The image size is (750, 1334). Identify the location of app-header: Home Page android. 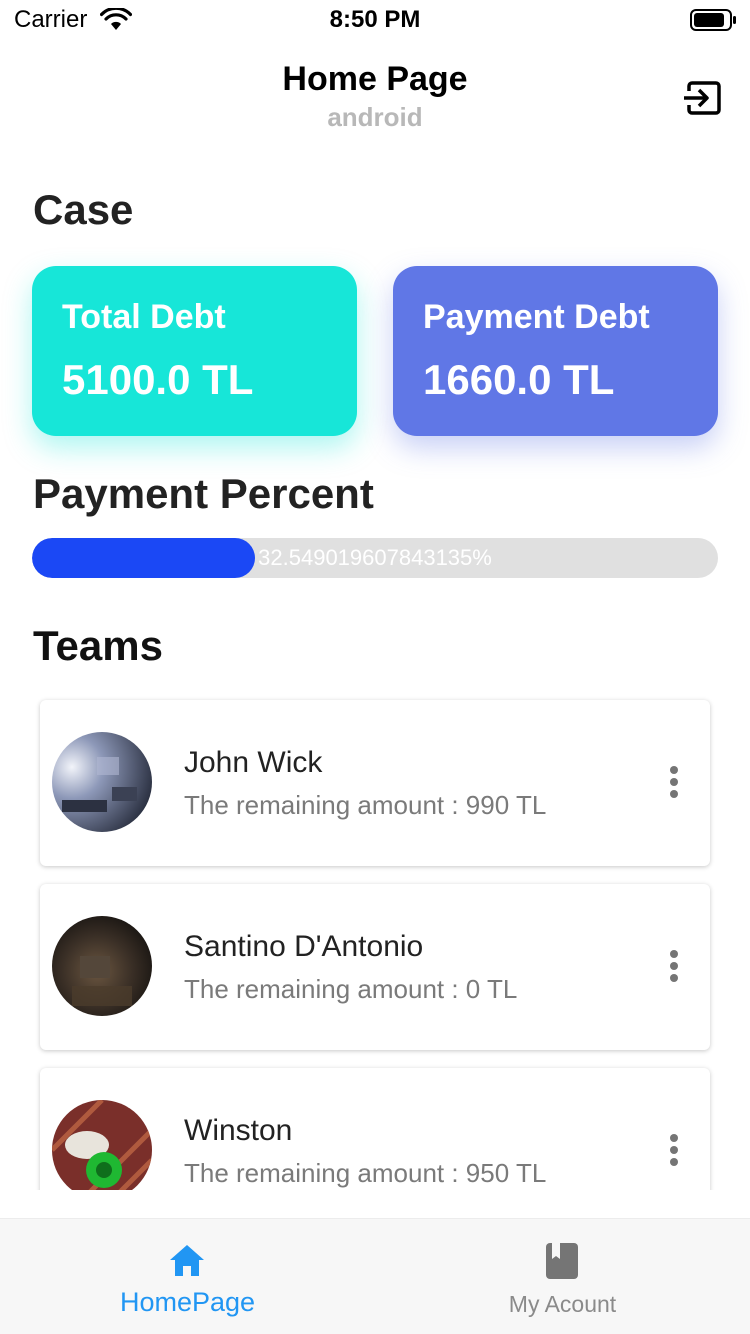
(375, 101).